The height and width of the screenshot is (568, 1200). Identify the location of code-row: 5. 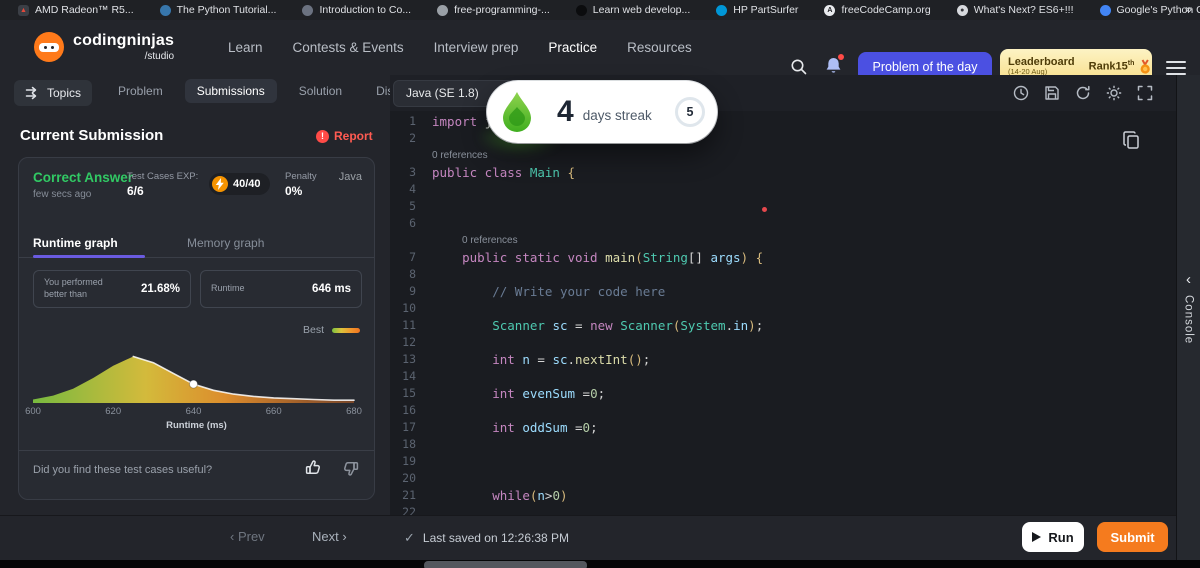
(783, 206).